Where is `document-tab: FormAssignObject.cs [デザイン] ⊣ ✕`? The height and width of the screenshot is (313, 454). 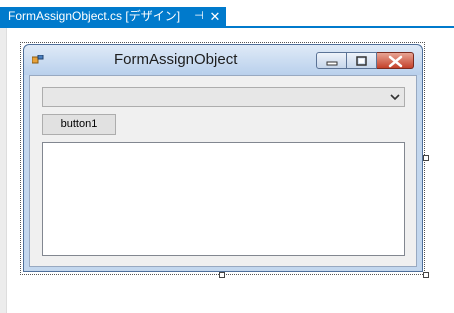
document-tab: FormAssignObject.cs [デザイン] ⊣ ✕ is located at coordinates (113, 16).